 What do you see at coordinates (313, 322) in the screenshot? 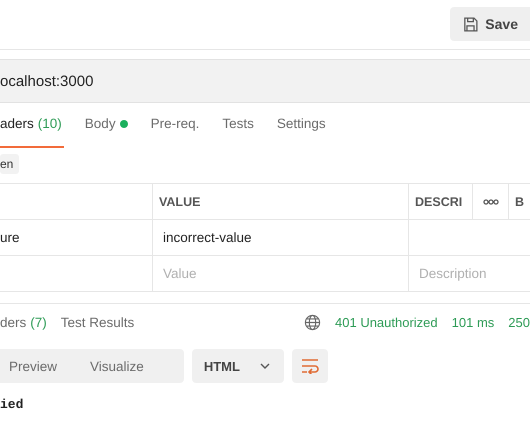
I see `globe-icon` at bounding box center [313, 322].